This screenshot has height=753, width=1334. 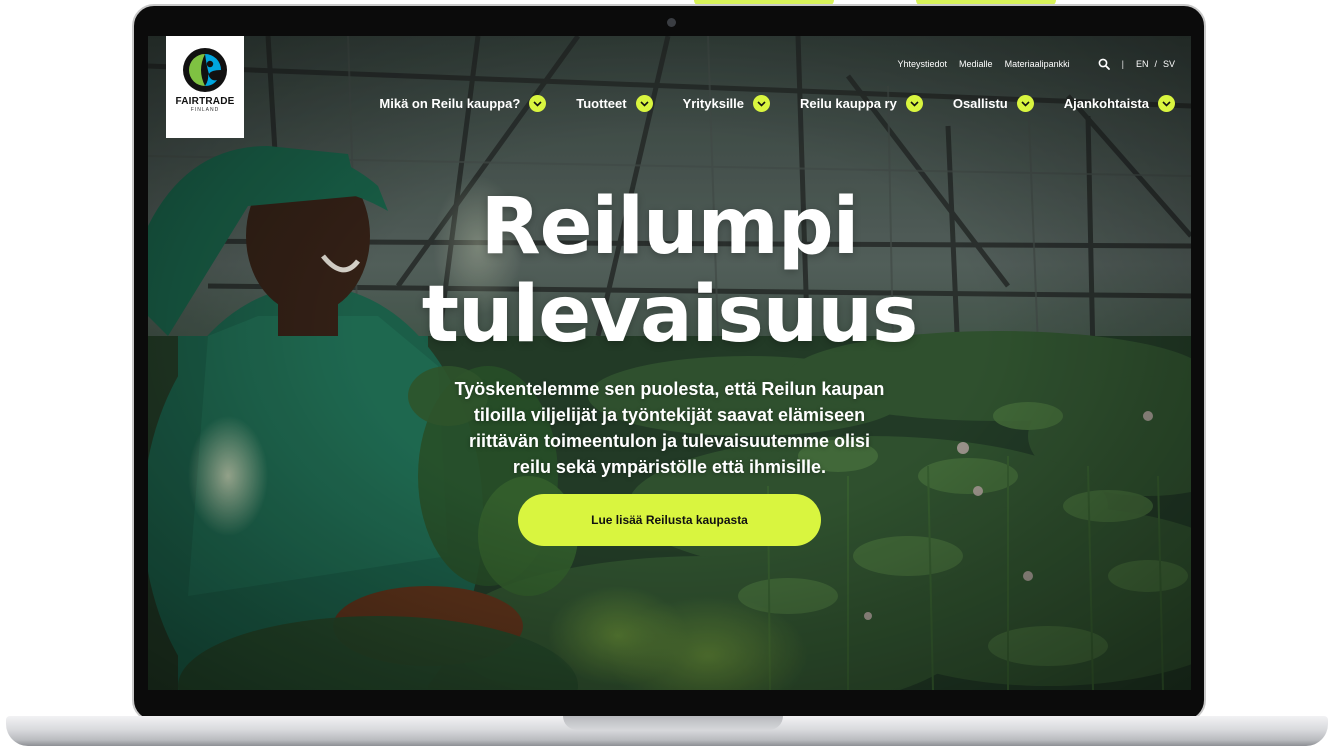 I want to click on nav-item-label: Mikä on Reilu kauppa?, so click(x=450, y=103).